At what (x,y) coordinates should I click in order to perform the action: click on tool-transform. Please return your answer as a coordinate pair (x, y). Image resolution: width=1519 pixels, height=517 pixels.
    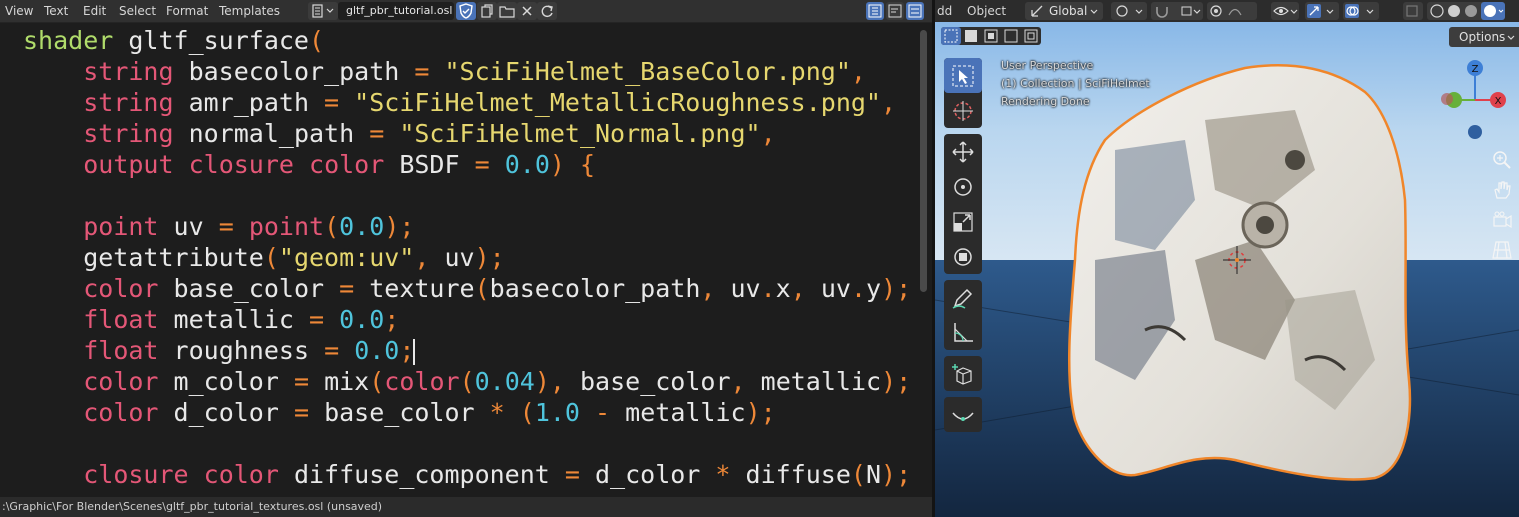
    Looking at the image, I should click on (963, 256).